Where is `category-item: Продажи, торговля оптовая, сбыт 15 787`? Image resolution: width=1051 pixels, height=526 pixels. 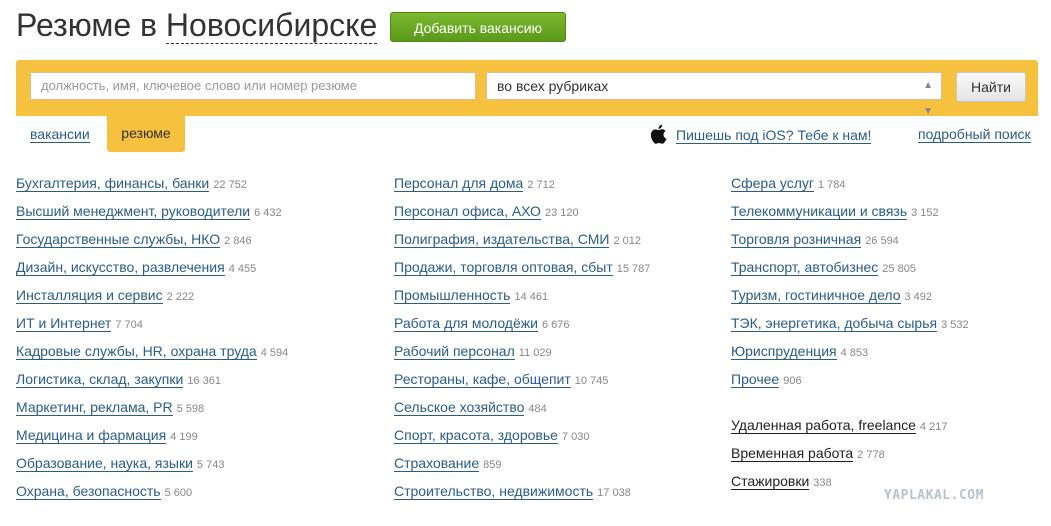
category-item: Продажи, торговля оптовая, сбыт 15 787 is located at coordinates (522, 270).